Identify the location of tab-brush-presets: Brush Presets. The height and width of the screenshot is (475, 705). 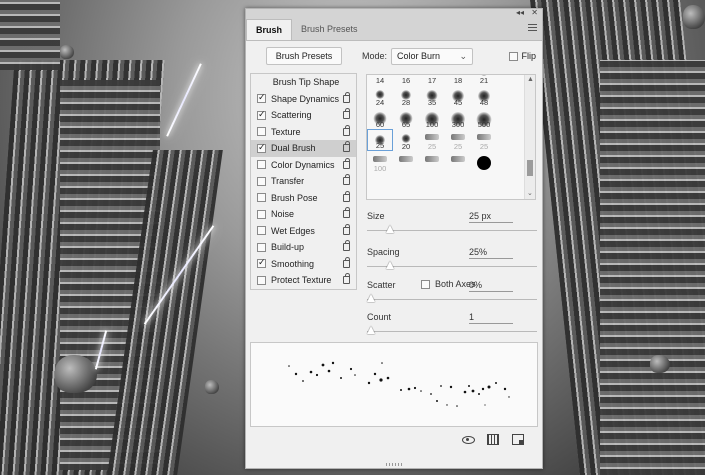
(329, 29).